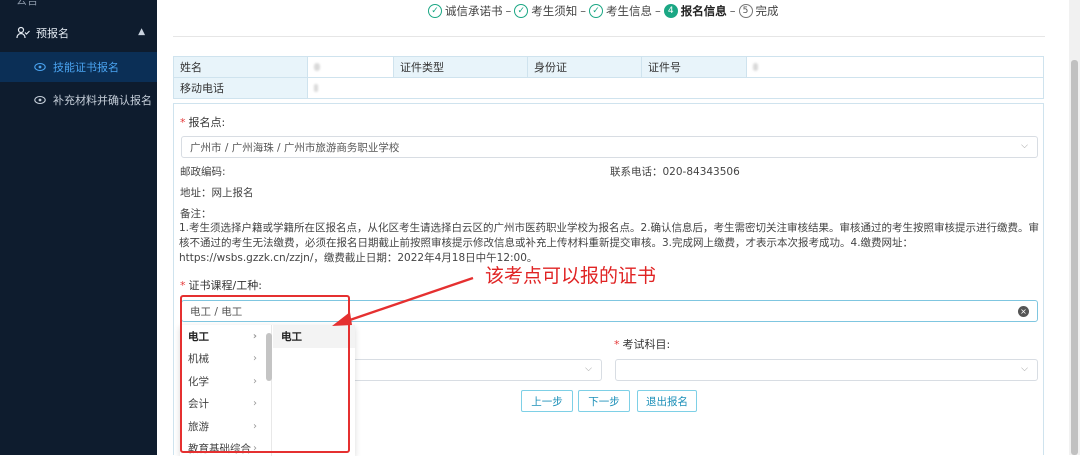  I want to click on subject-label-text: 考试科目:, so click(647, 344).